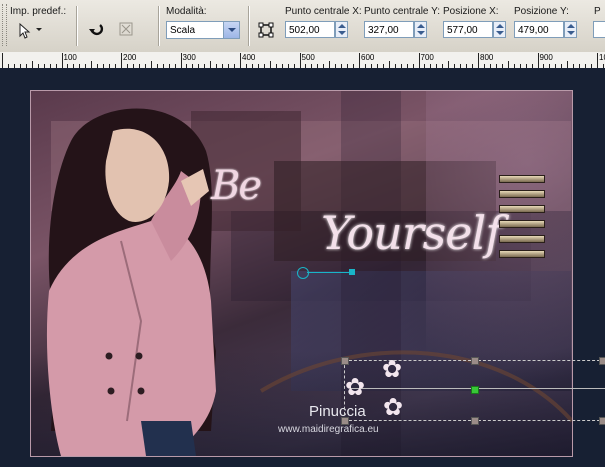 The image size is (605, 467). Describe the element at coordinates (420, 29) in the screenshot. I see `center-y-spinner` at that location.